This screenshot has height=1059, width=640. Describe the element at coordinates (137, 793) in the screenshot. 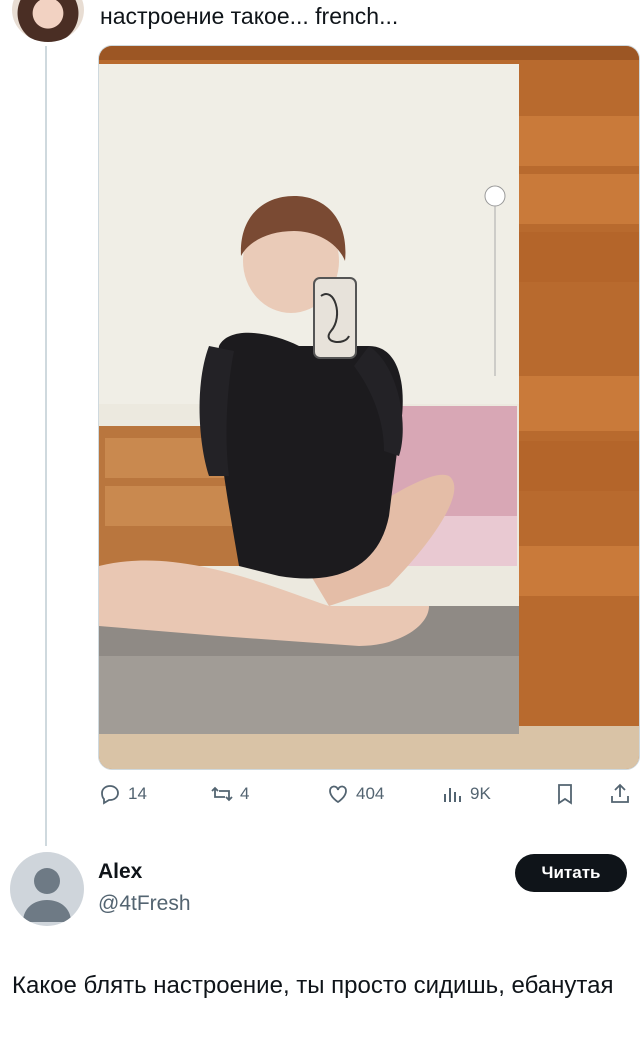

I see `reply-count: 14` at that location.